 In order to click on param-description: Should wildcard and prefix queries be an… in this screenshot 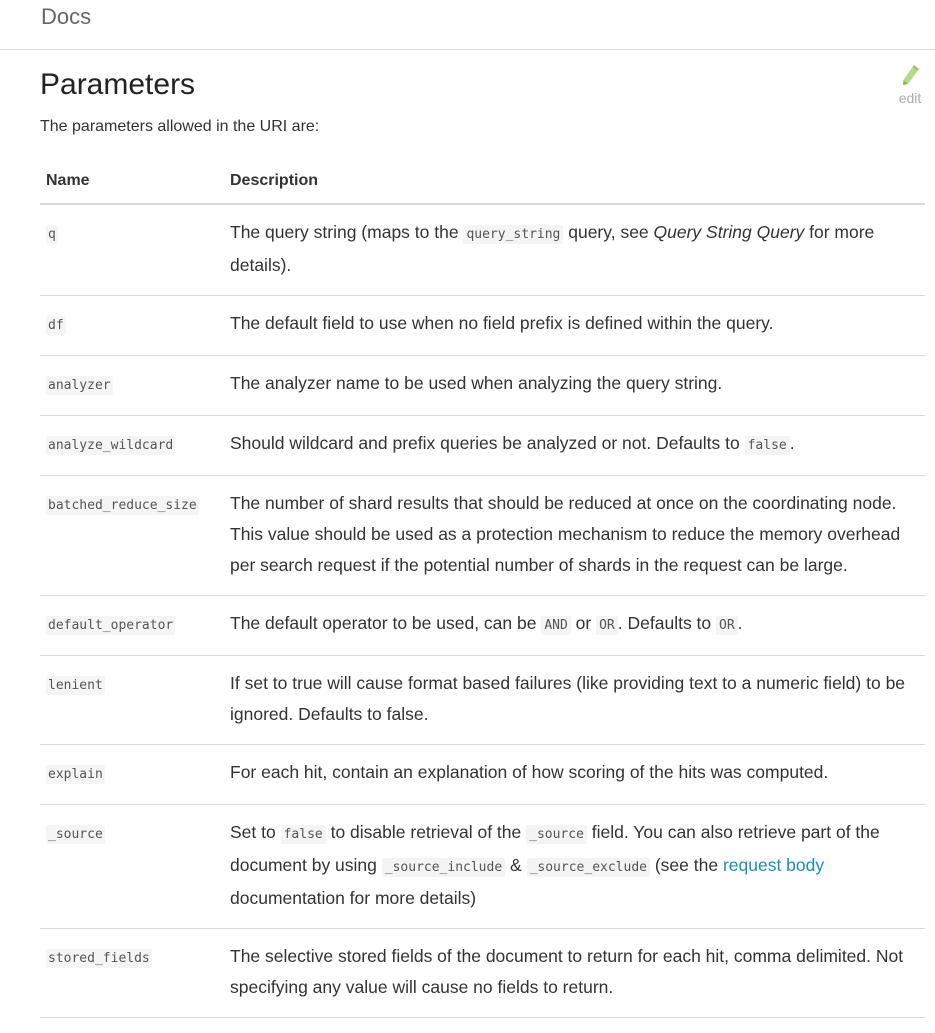, I will do `click(574, 445)`.